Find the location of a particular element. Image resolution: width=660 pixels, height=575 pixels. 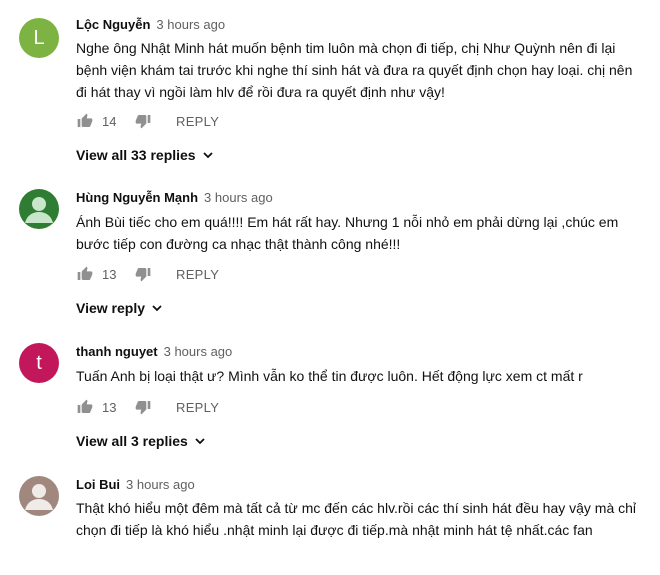

comment-header: thanh nguyet 3 hours ago is located at coordinates (154, 351).